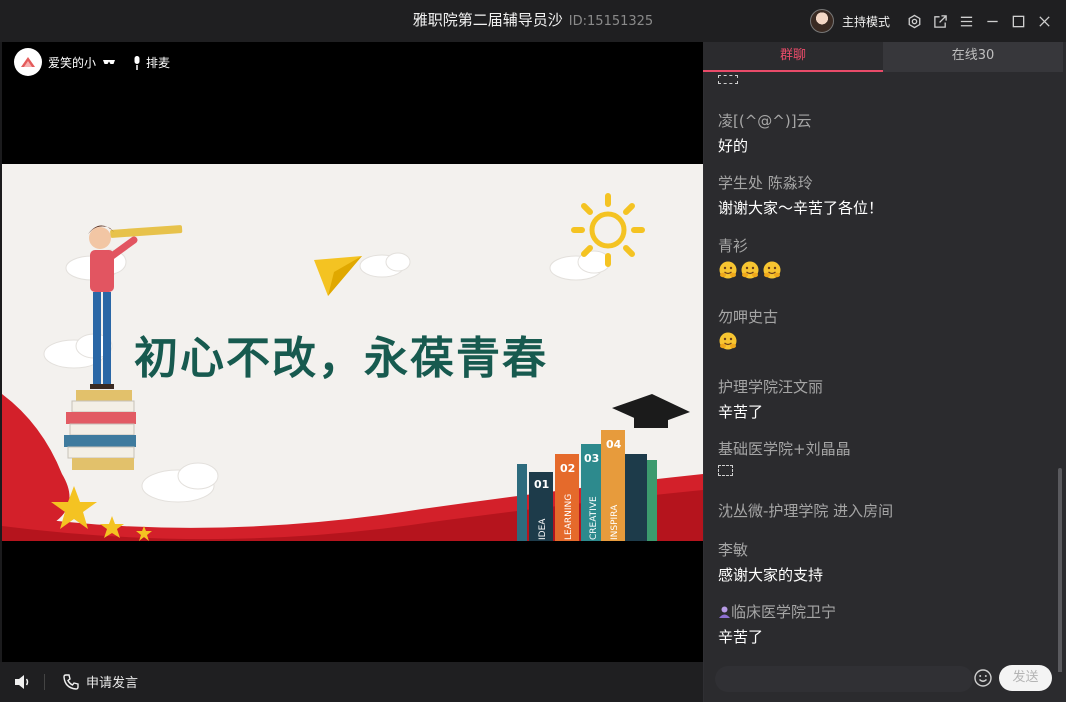  What do you see at coordinates (771, 575) in the screenshot?
I see `message-text: 感谢大家的支持` at bounding box center [771, 575].